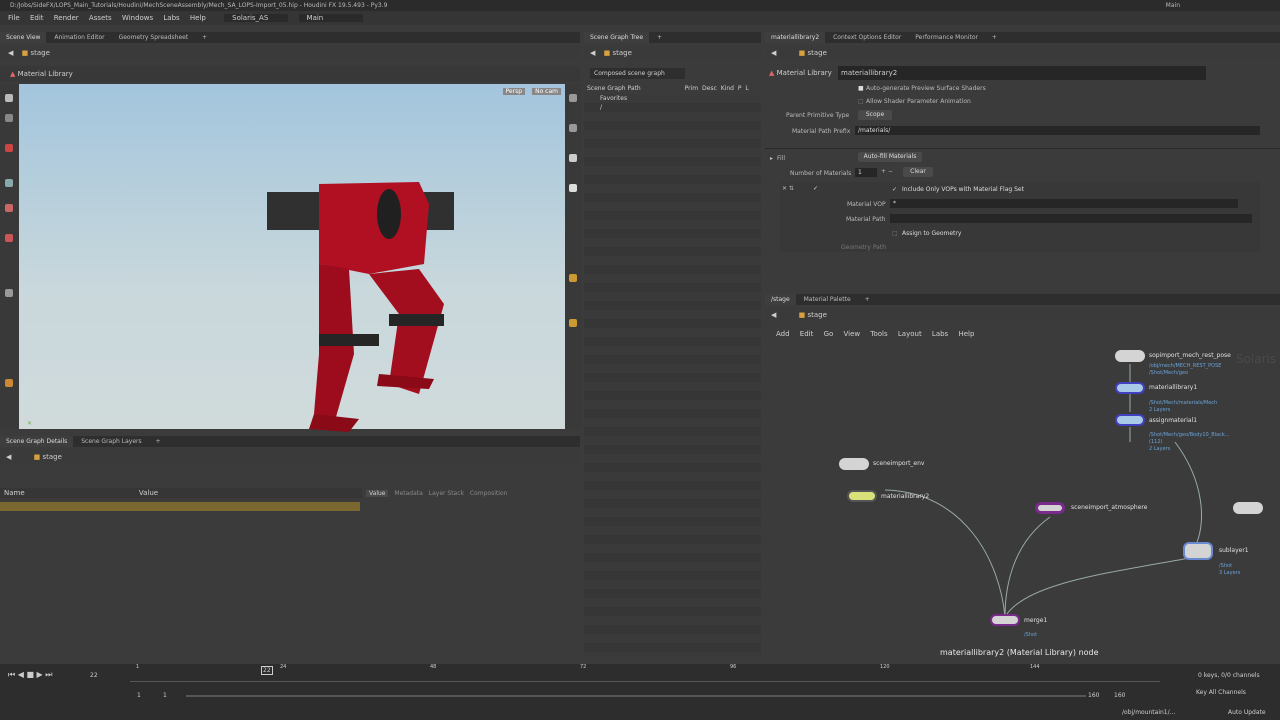 The image size is (1280, 720). I want to click on desktop-select: Solaris_AS, so click(256, 18).